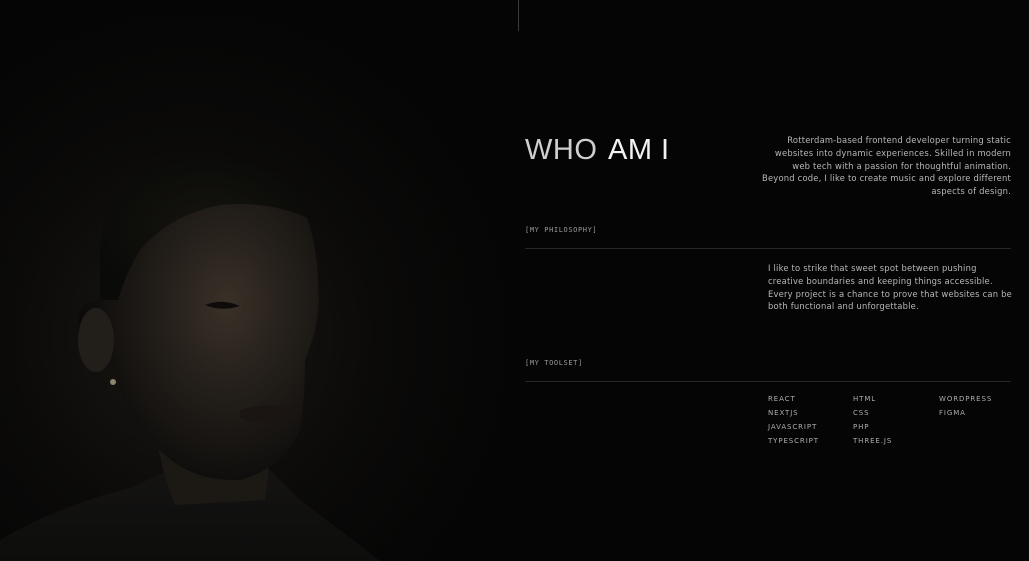  I want to click on earring, so click(113, 382).